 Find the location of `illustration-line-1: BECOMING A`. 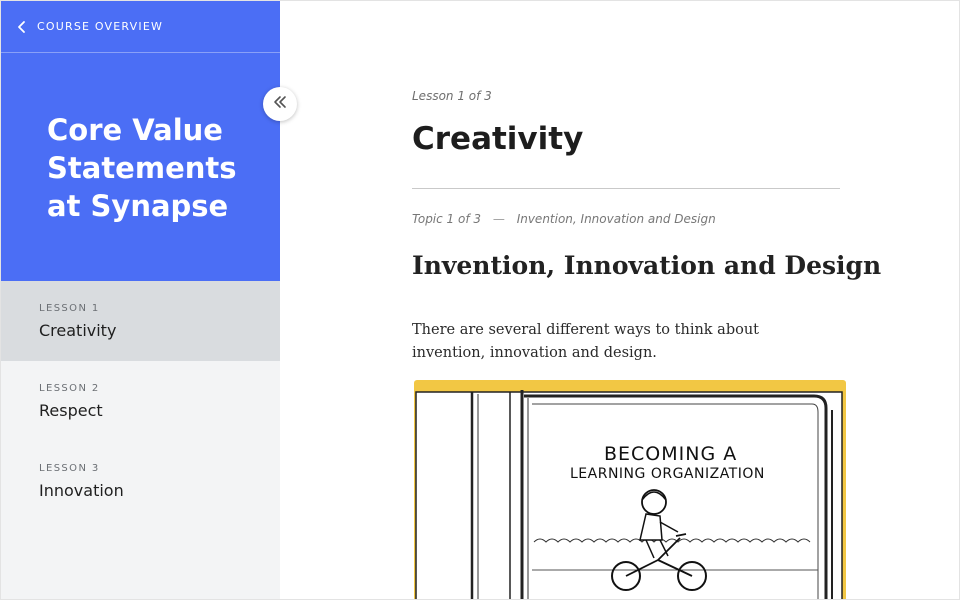

illustration-line-1: BECOMING A is located at coordinates (670, 454).